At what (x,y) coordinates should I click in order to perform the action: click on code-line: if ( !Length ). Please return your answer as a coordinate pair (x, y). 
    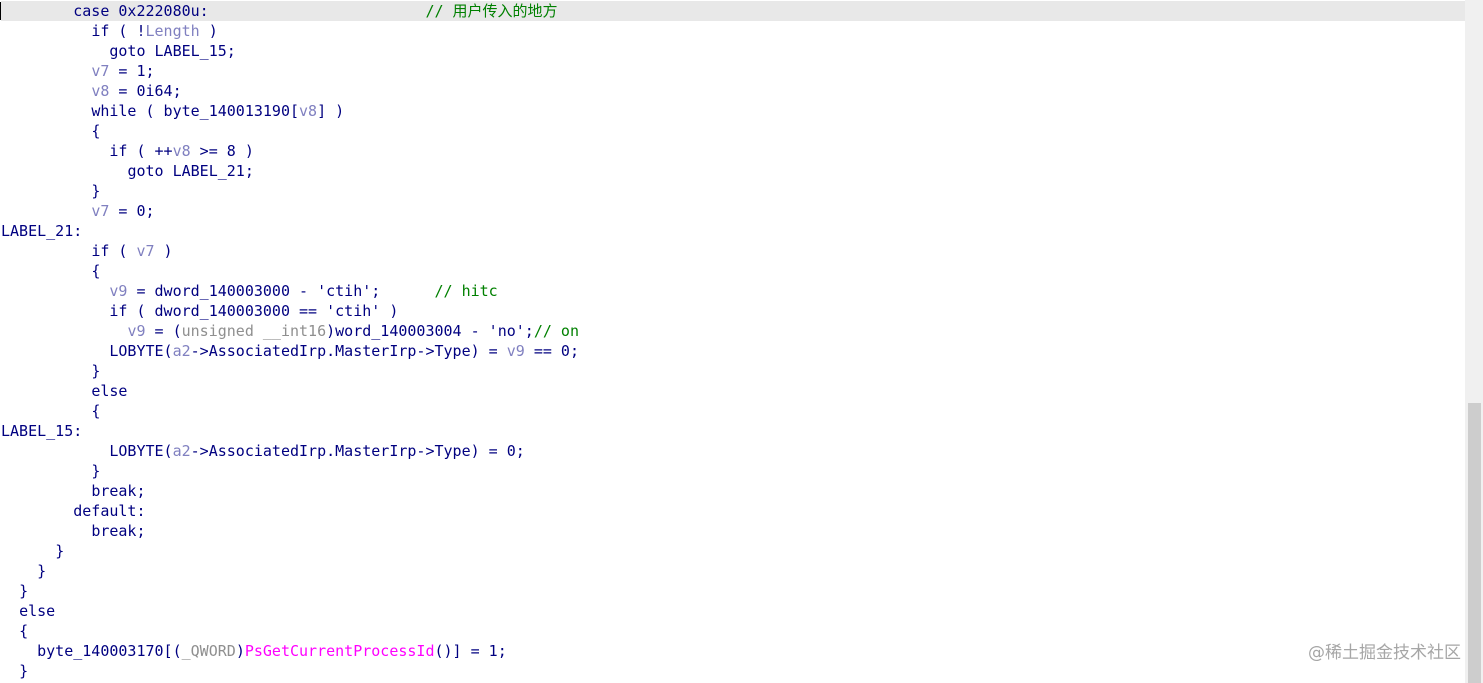
    Looking at the image, I should click on (731, 31).